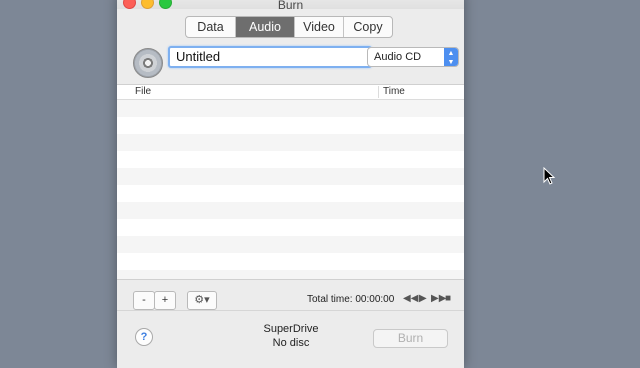  Describe the element at coordinates (423, 298) in the screenshot. I see `play-icon: ▶` at that location.